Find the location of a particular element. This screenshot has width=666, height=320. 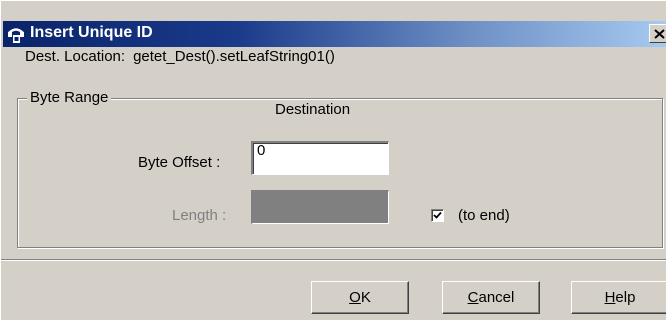

ok-label-rest: K is located at coordinates (365, 297).